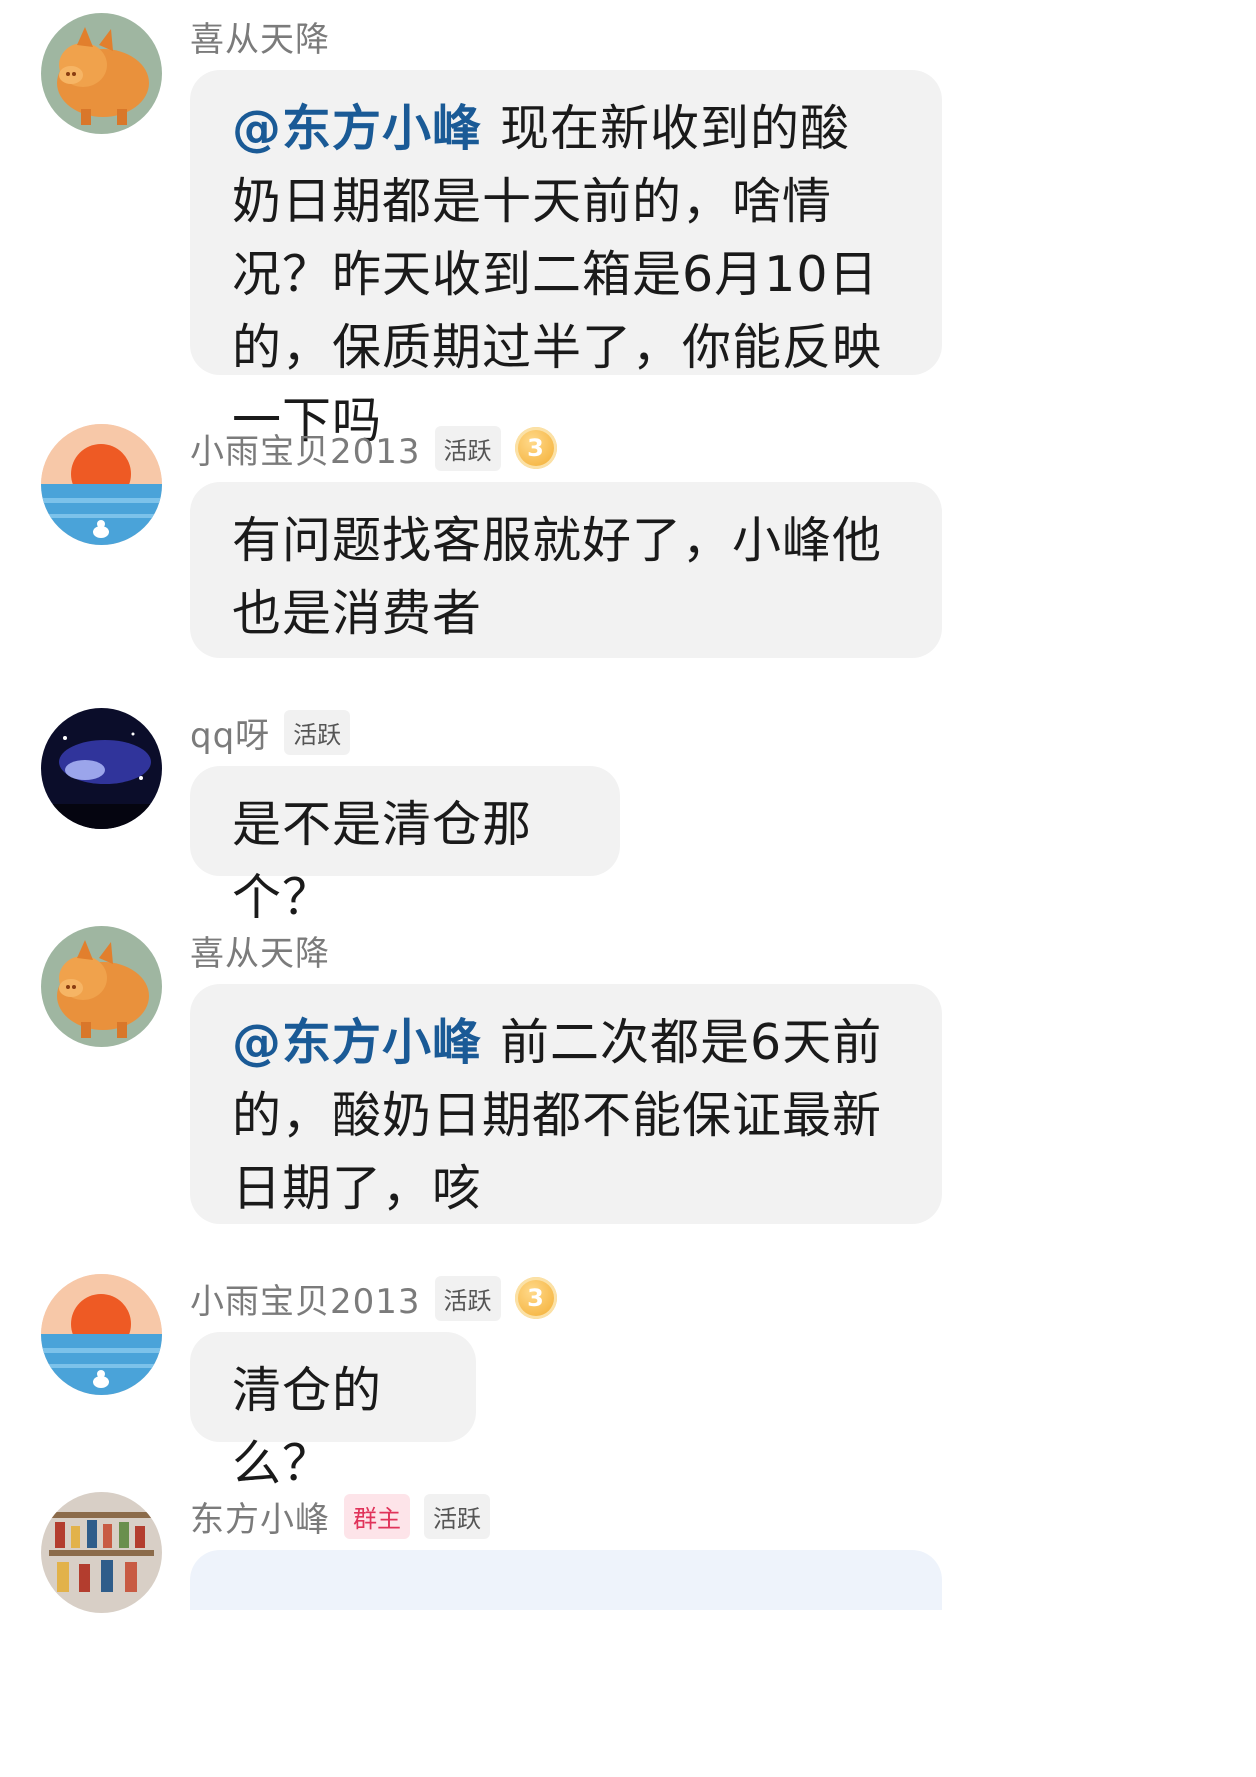  Describe the element at coordinates (557, 577) in the screenshot. I see `message-text: 有问题找客服就好了，小峰他也是消费者` at that location.